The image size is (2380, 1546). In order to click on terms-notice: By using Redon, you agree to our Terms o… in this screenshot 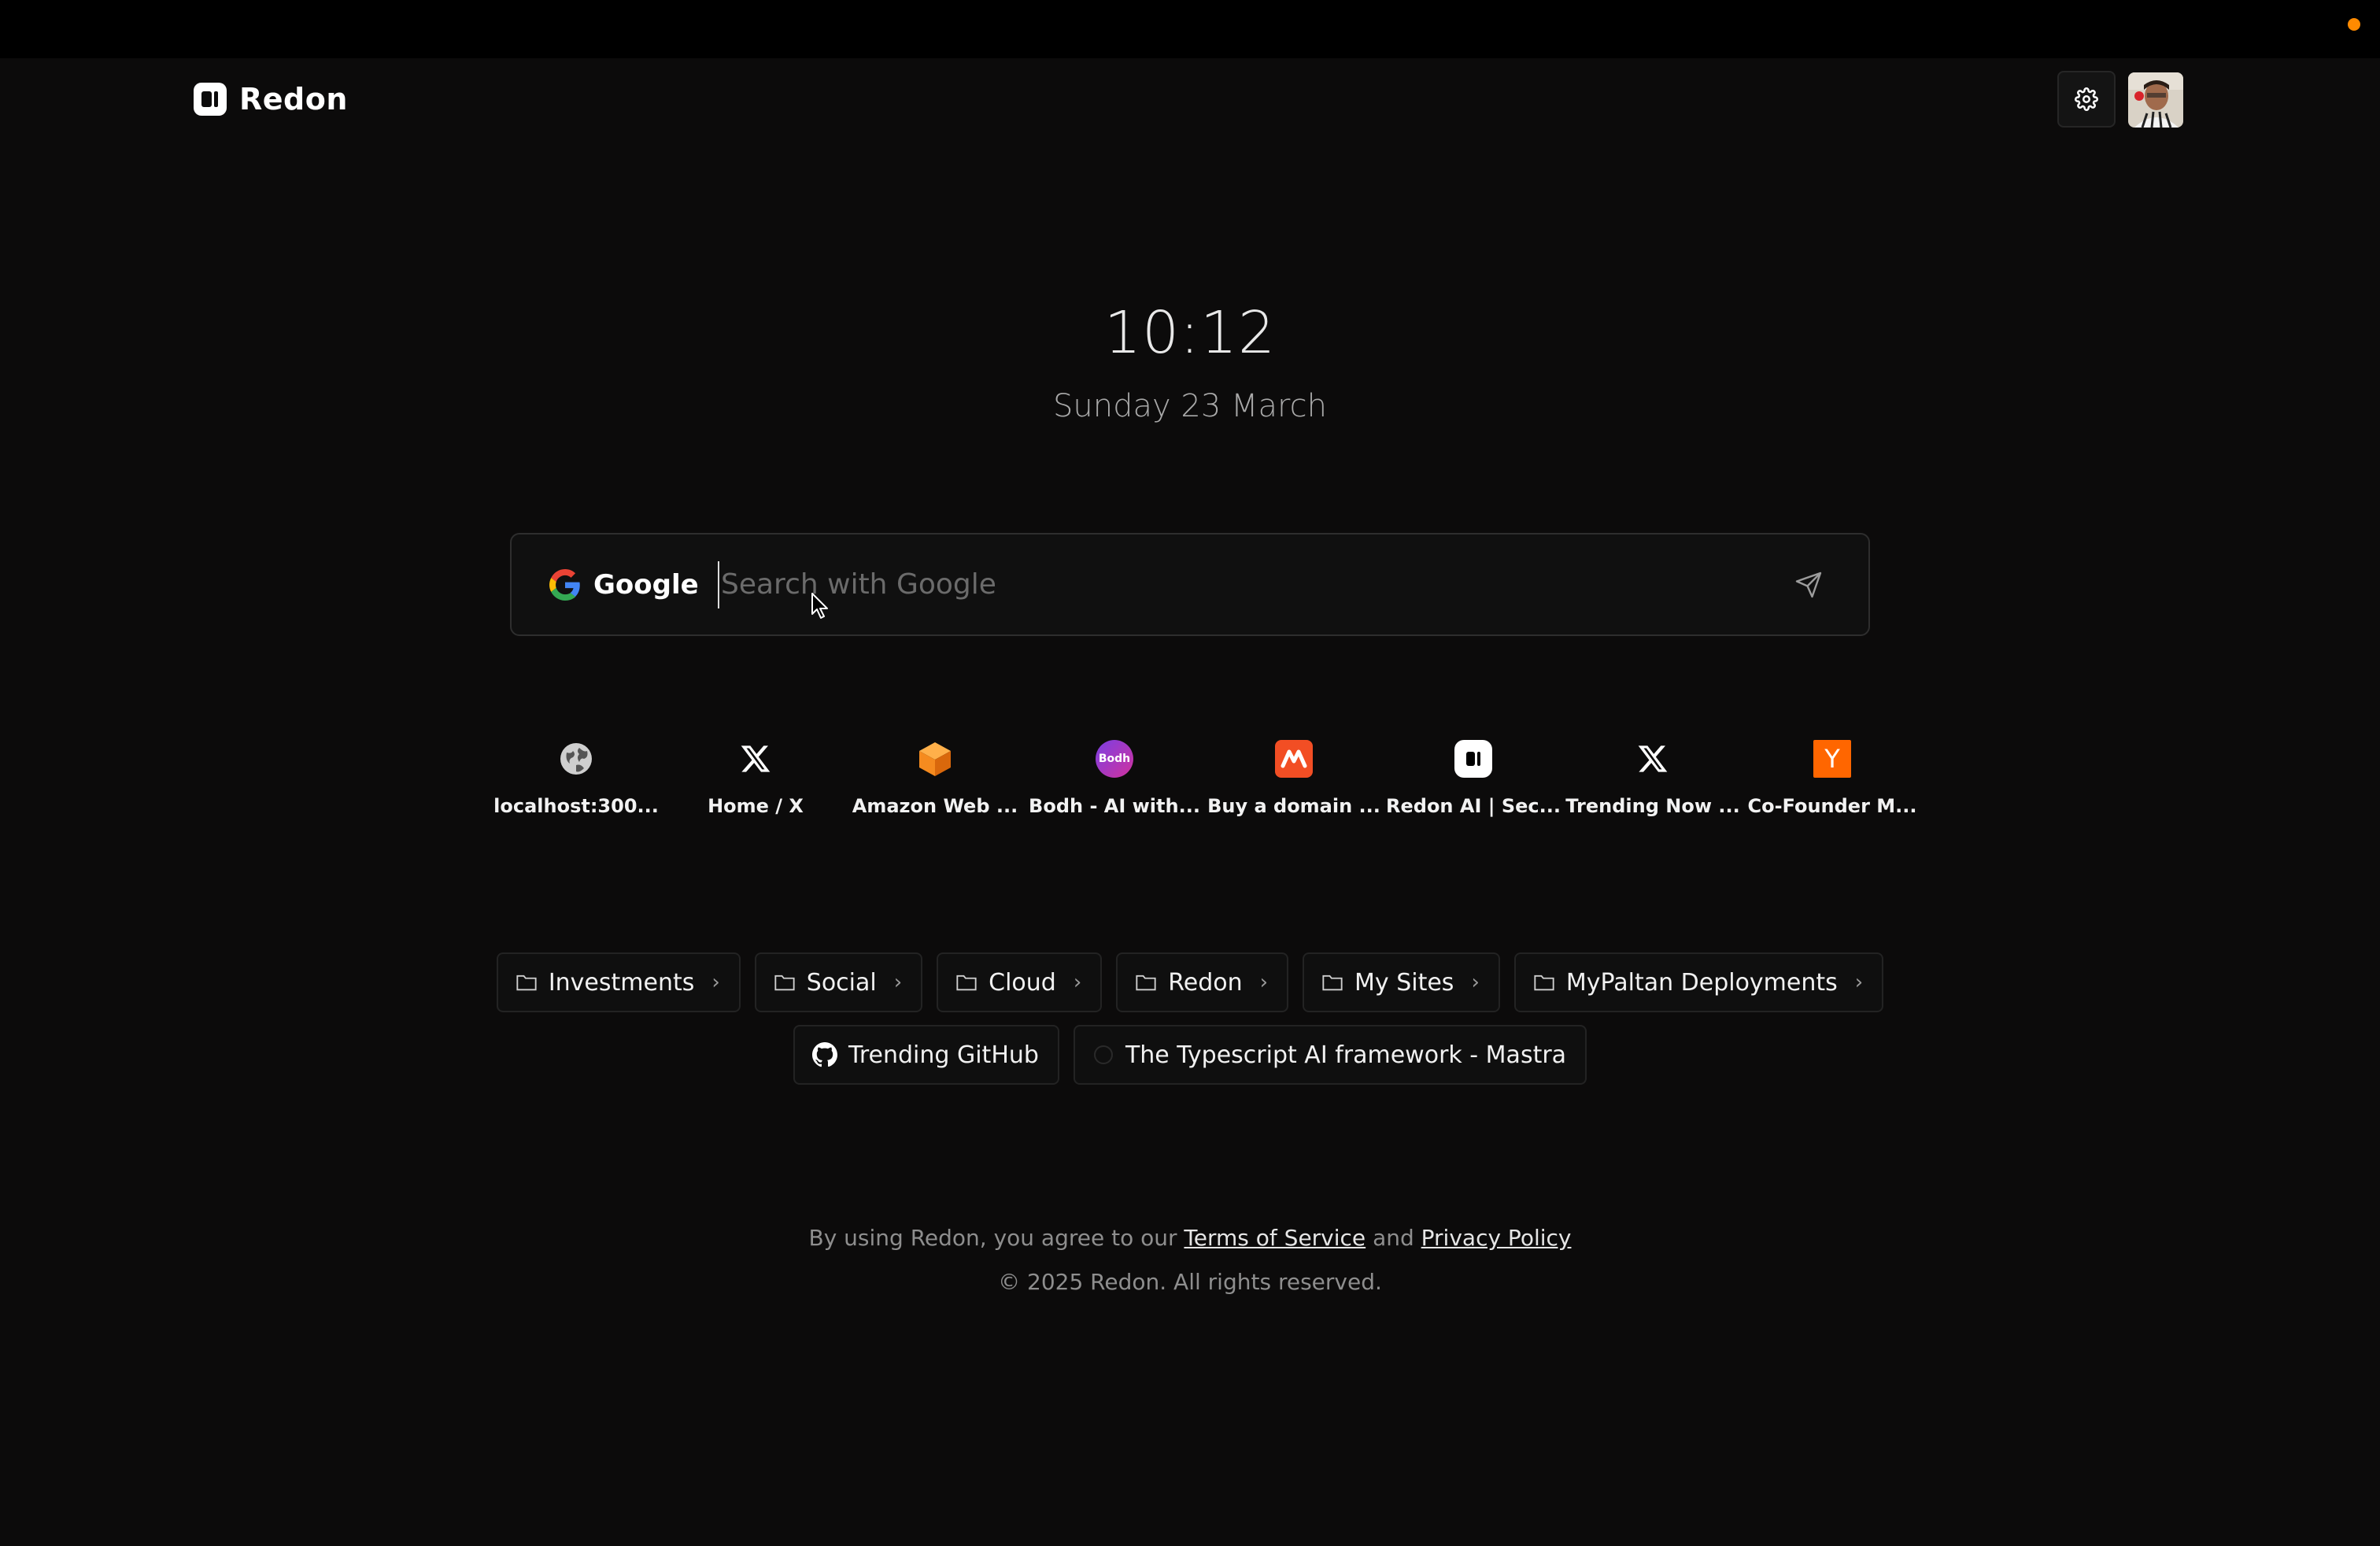, I will do `click(1190, 1238)`.